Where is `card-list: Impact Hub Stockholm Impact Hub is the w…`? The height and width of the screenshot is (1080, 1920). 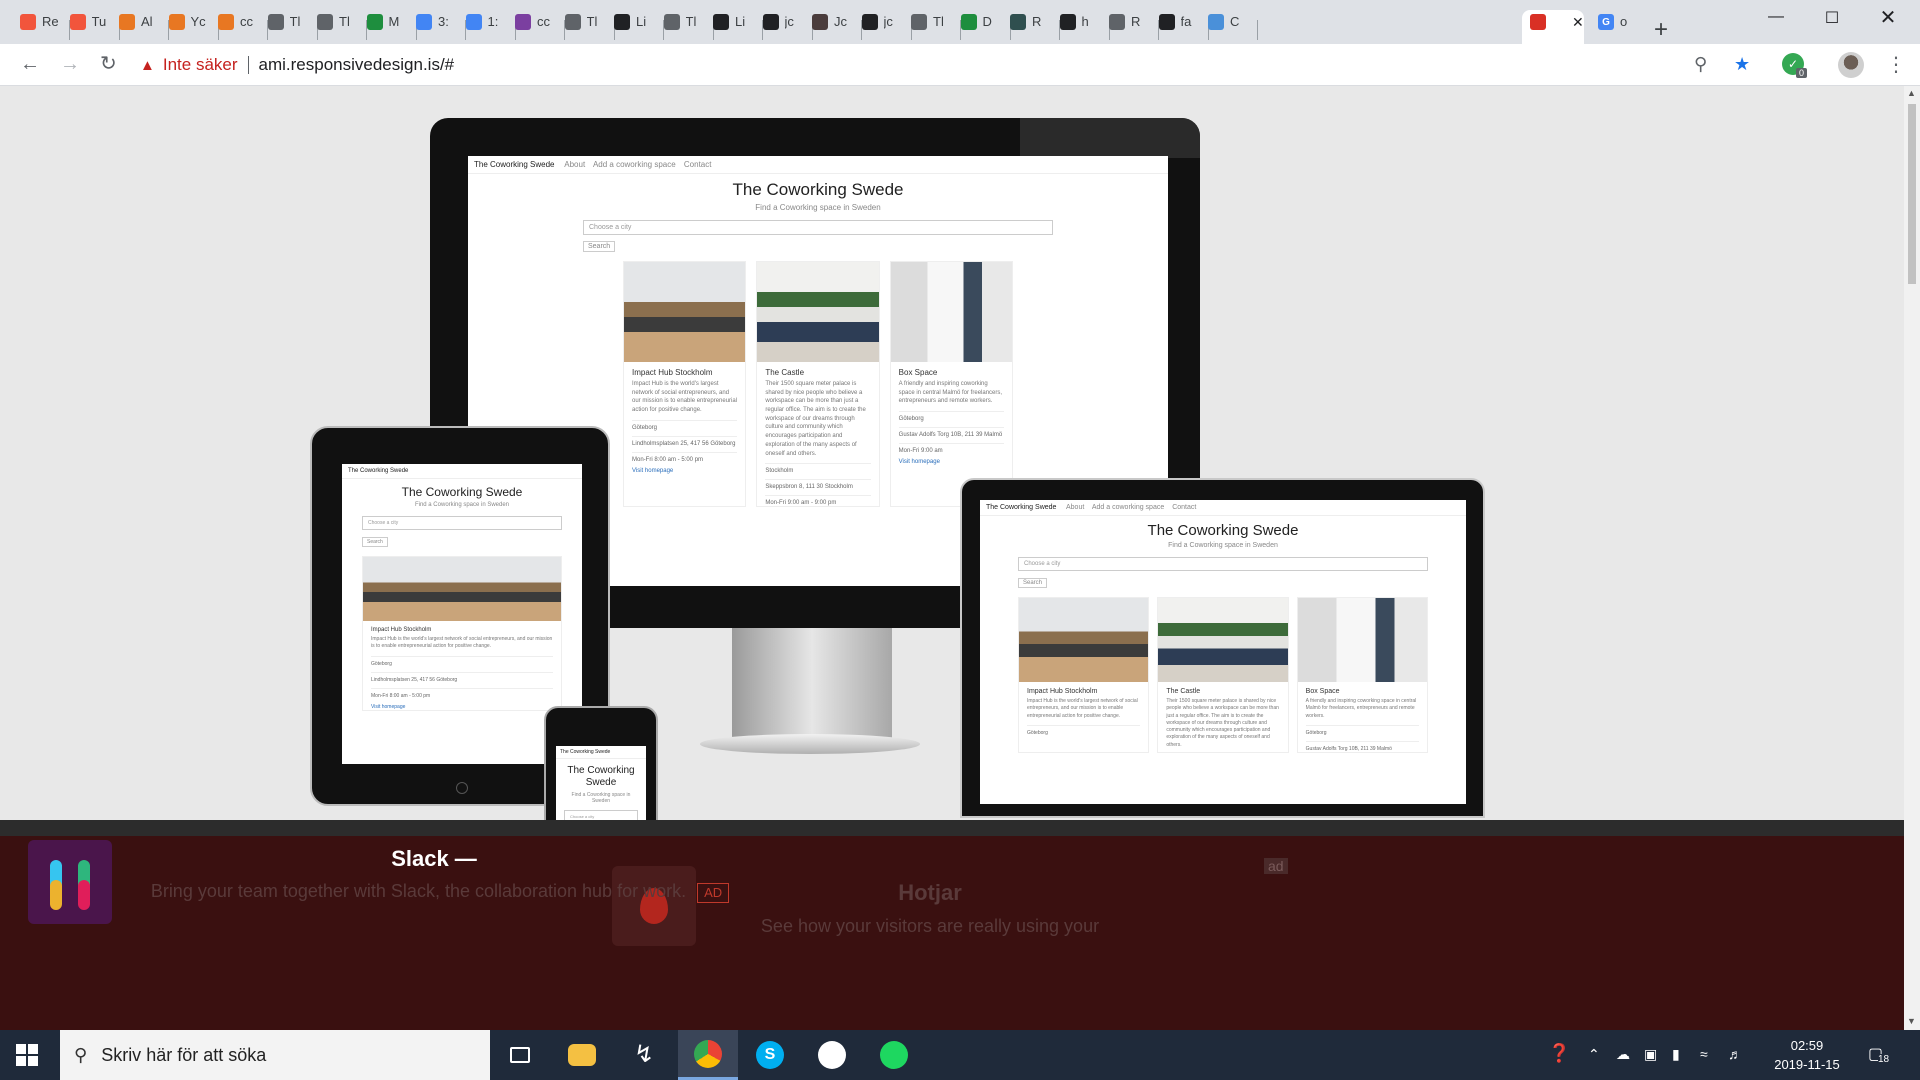 card-list: Impact Hub Stockholm Impact Hub is the w… is located at coordinates (818, 384).